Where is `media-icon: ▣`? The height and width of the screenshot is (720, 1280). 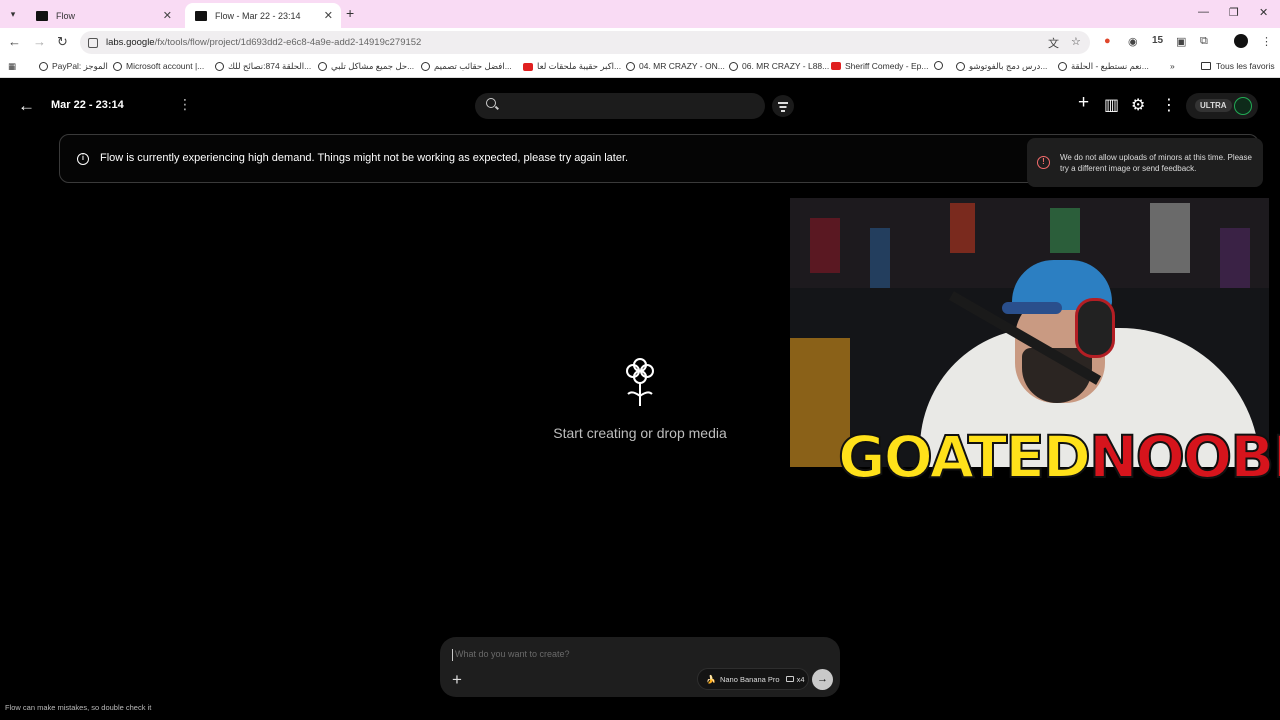 media-icon: ▣ is located at coordinates (1181, 41).